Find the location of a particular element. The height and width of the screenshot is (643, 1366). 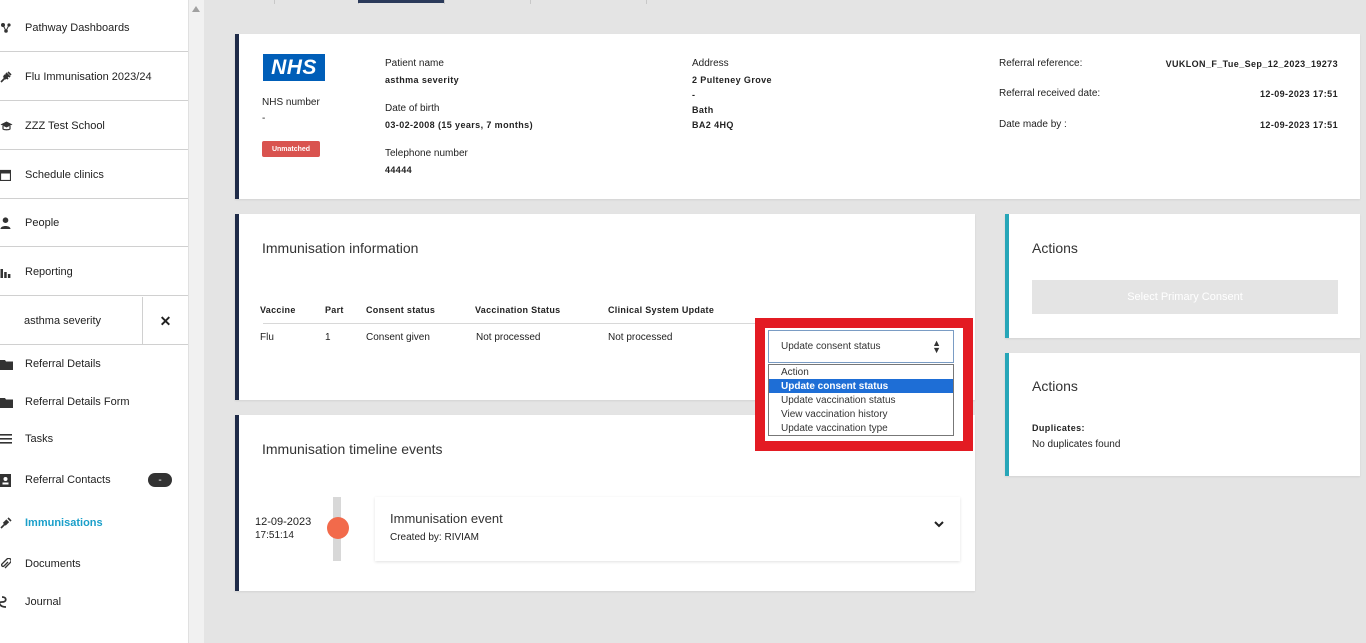

address-line: - is located at coordinates (694, 95).